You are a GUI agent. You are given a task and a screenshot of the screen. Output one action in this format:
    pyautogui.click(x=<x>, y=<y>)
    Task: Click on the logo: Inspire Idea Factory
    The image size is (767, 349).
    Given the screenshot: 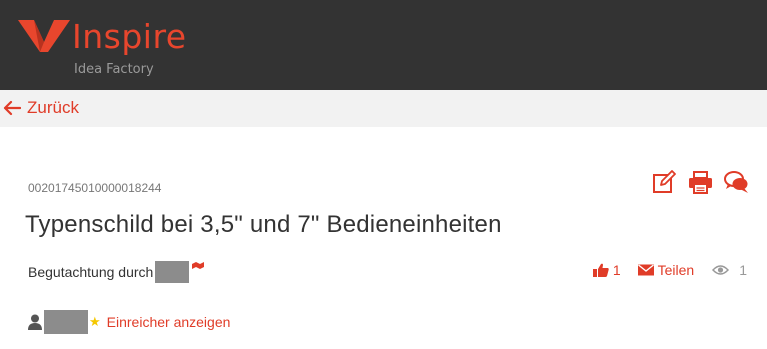 What is the action you would take?
    pyautogui.click(x=118, y=47)
    